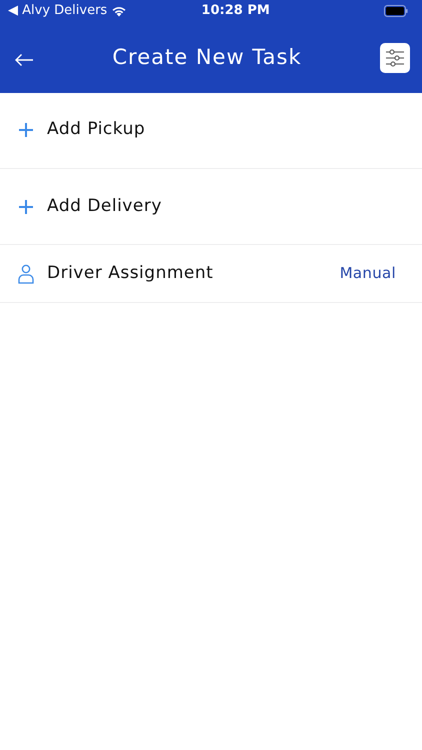 This screenshot has height=750, width=422. What do you see at coordinates (235, 11) in the screenshot?
I see `status-time: 10:28 PM` at bounding box center [235, 11].